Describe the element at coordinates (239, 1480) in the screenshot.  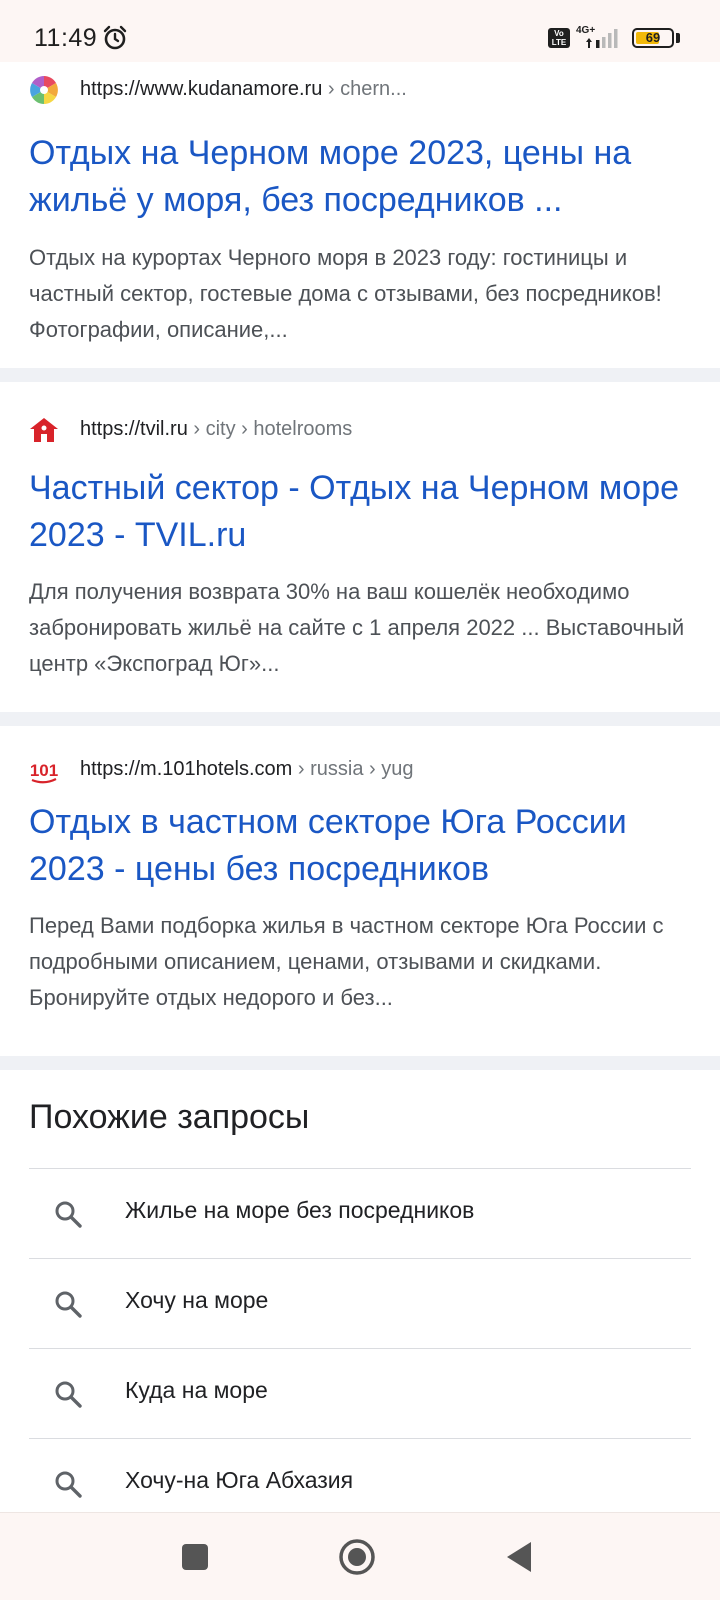
I see `related-search-label: Хочу-на Юга Абхазия` at that location.